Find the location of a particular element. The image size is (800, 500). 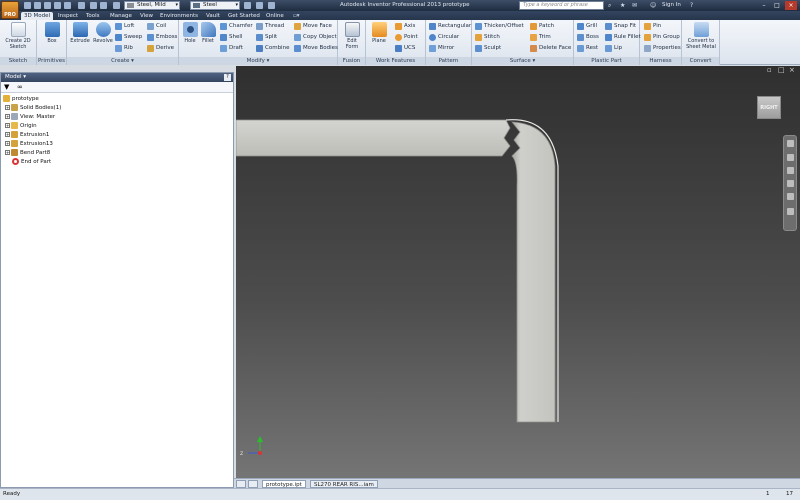

copy-object-button: Copy Object is located at coordinates (315, 37).